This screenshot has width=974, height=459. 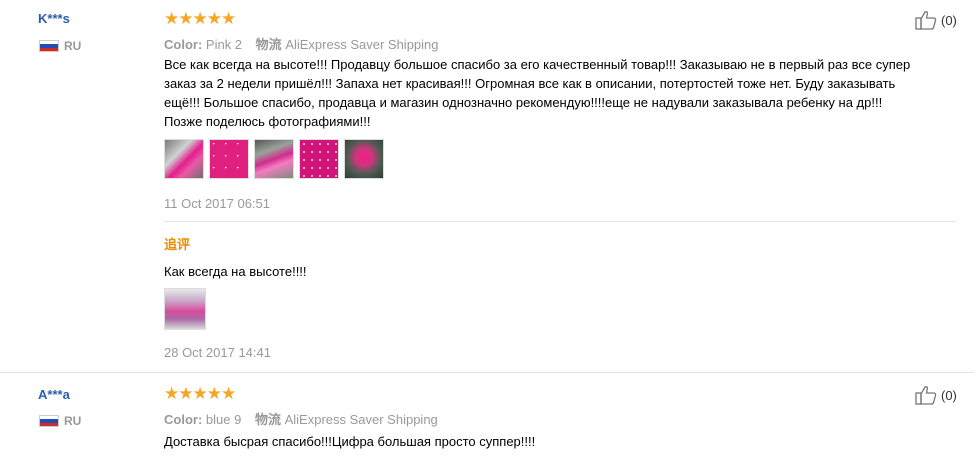 I want to click on followup-date: 28 Oct 2017 14:41, so click(x=217, y=352).